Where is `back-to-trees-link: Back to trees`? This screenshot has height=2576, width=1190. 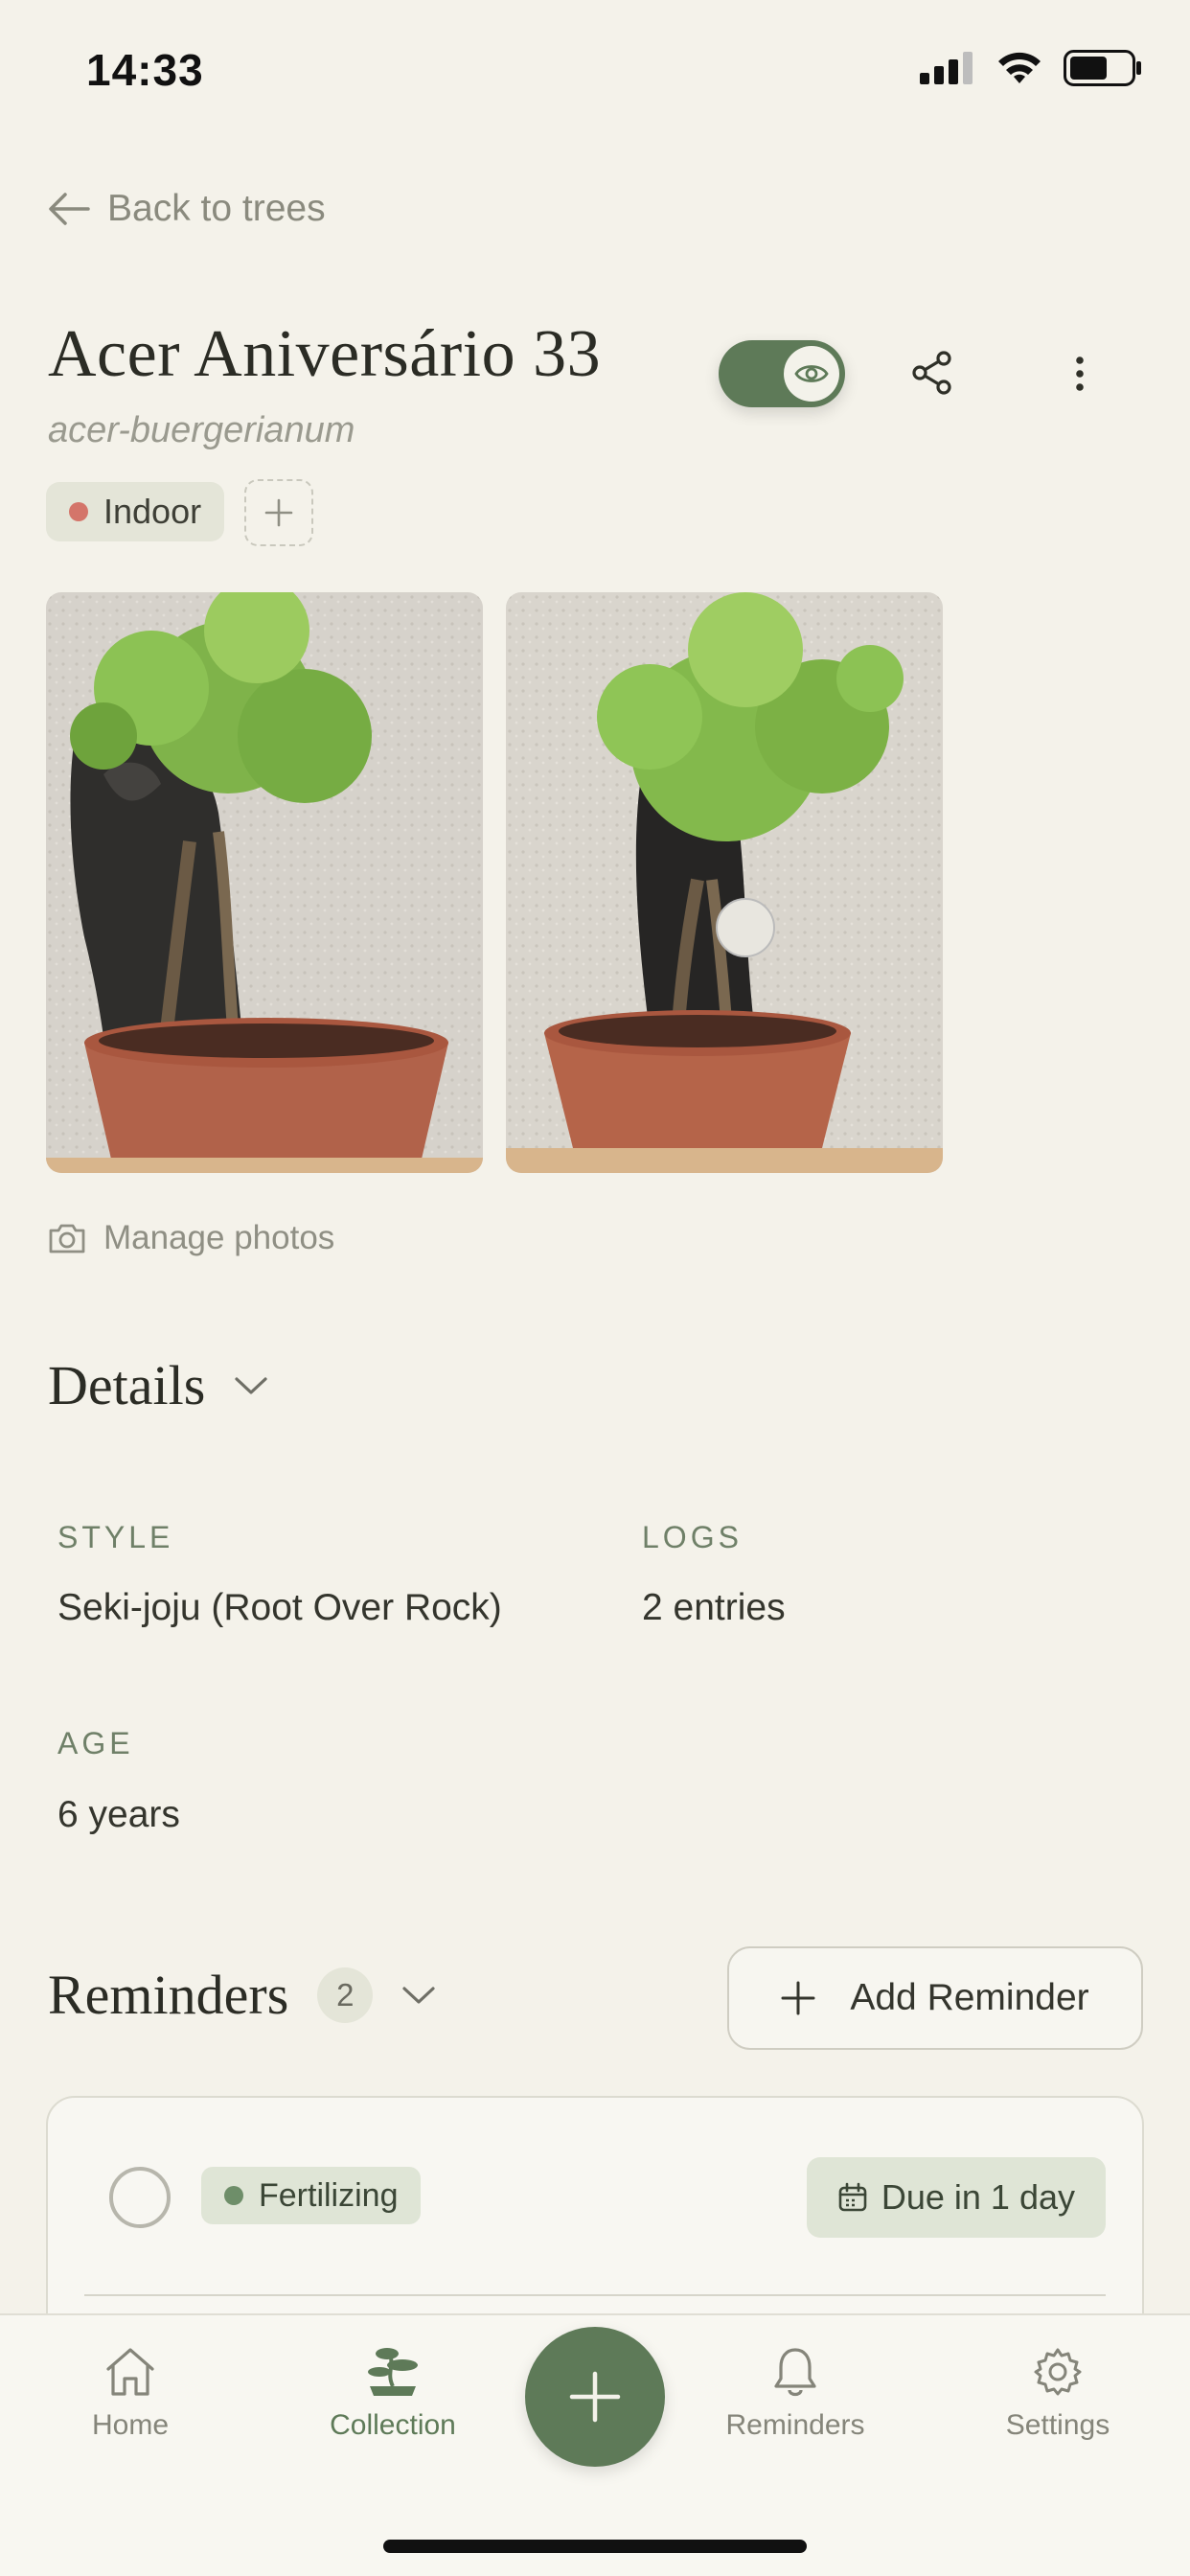 back-to-trees-link: Back to trees is located at coordinates (187, 209).